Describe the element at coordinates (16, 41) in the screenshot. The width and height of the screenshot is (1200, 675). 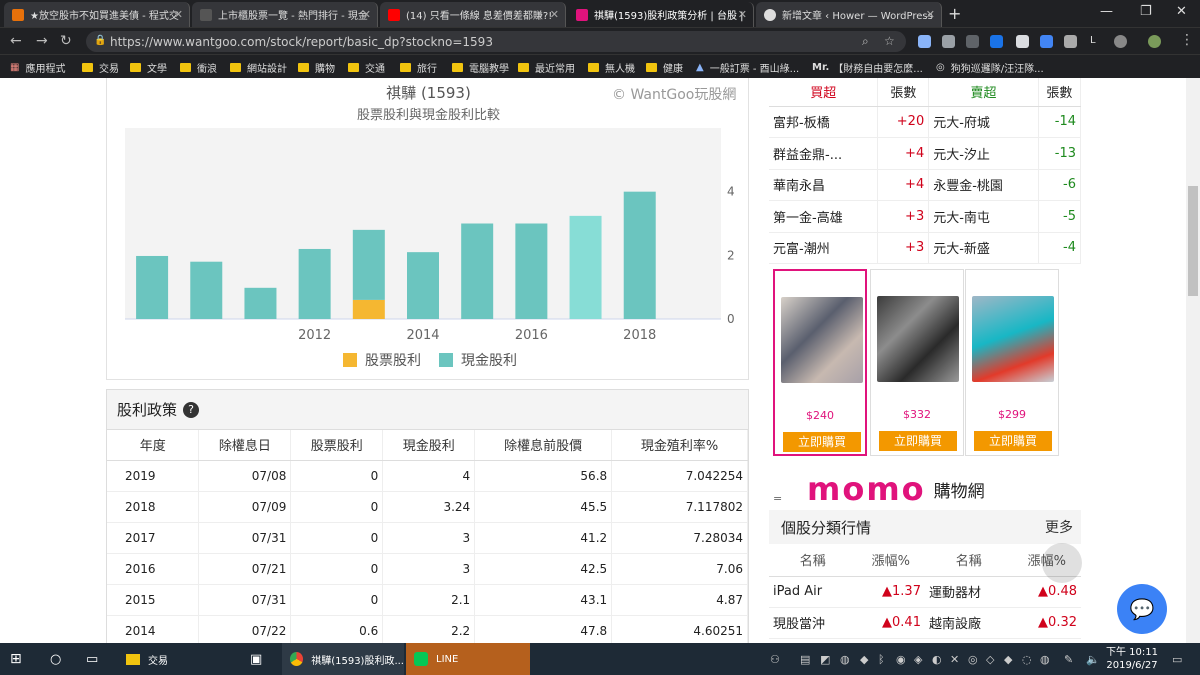
I see `back-icon: ←` at that location.